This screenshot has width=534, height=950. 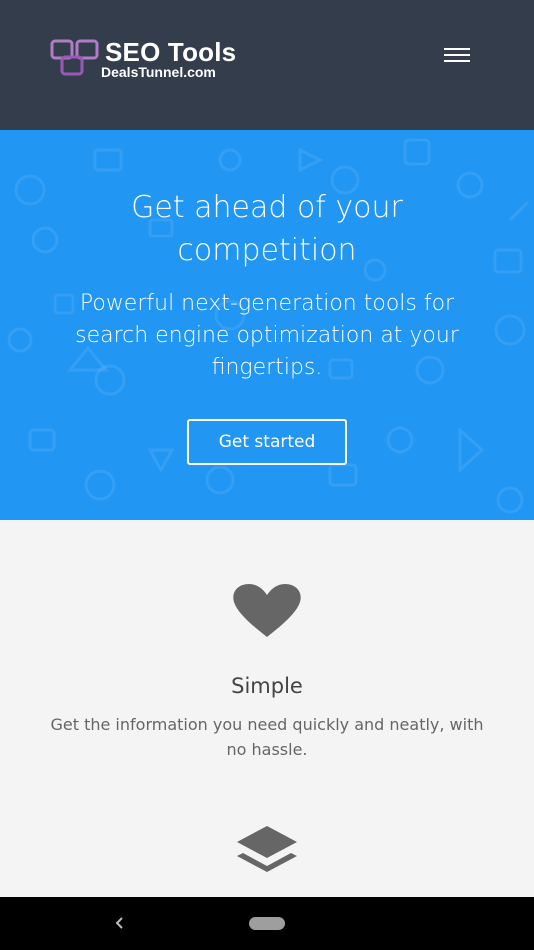 I want to click on app-header: SEO Tools DealsTunnel.com, so click(x=267, y=65).